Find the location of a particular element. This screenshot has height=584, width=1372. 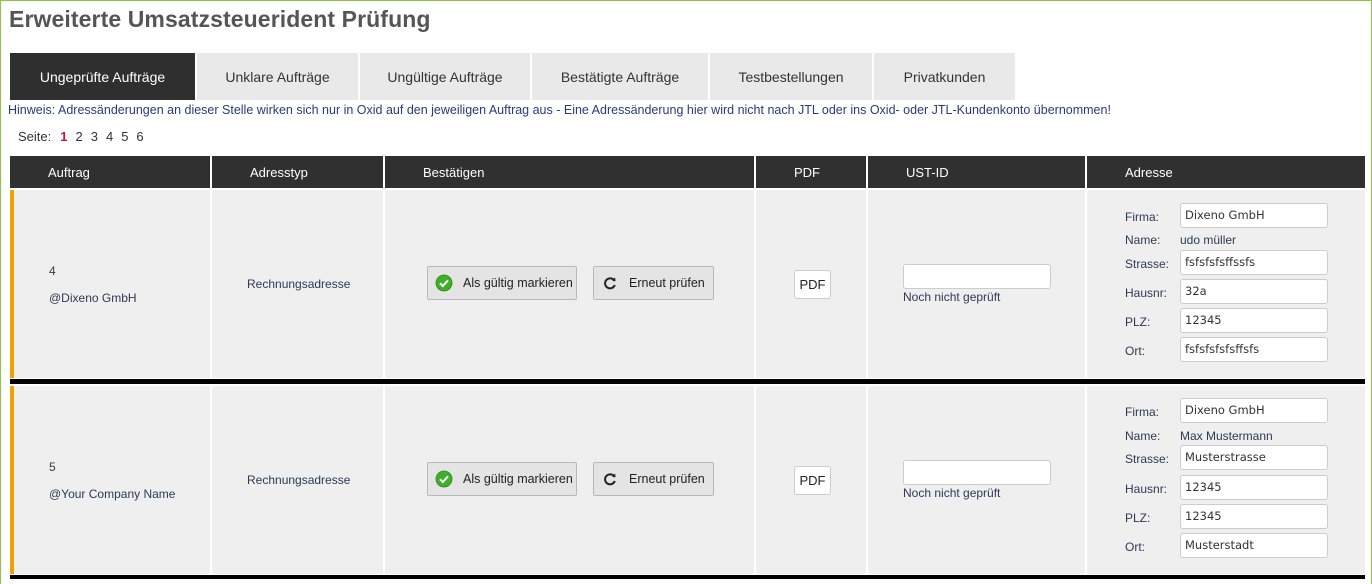

order-company: @Your Company Name is located at coordinates (112, 494).